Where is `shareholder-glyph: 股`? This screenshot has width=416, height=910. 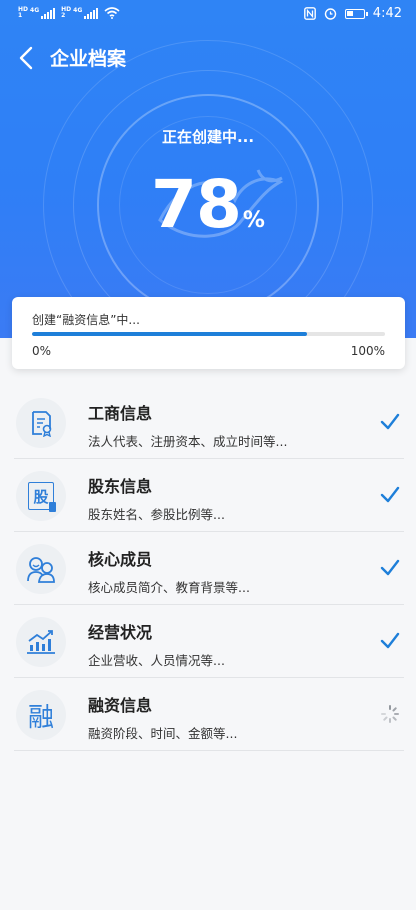 shareholder-glyph: 股 is located at coordinates (41, 496).